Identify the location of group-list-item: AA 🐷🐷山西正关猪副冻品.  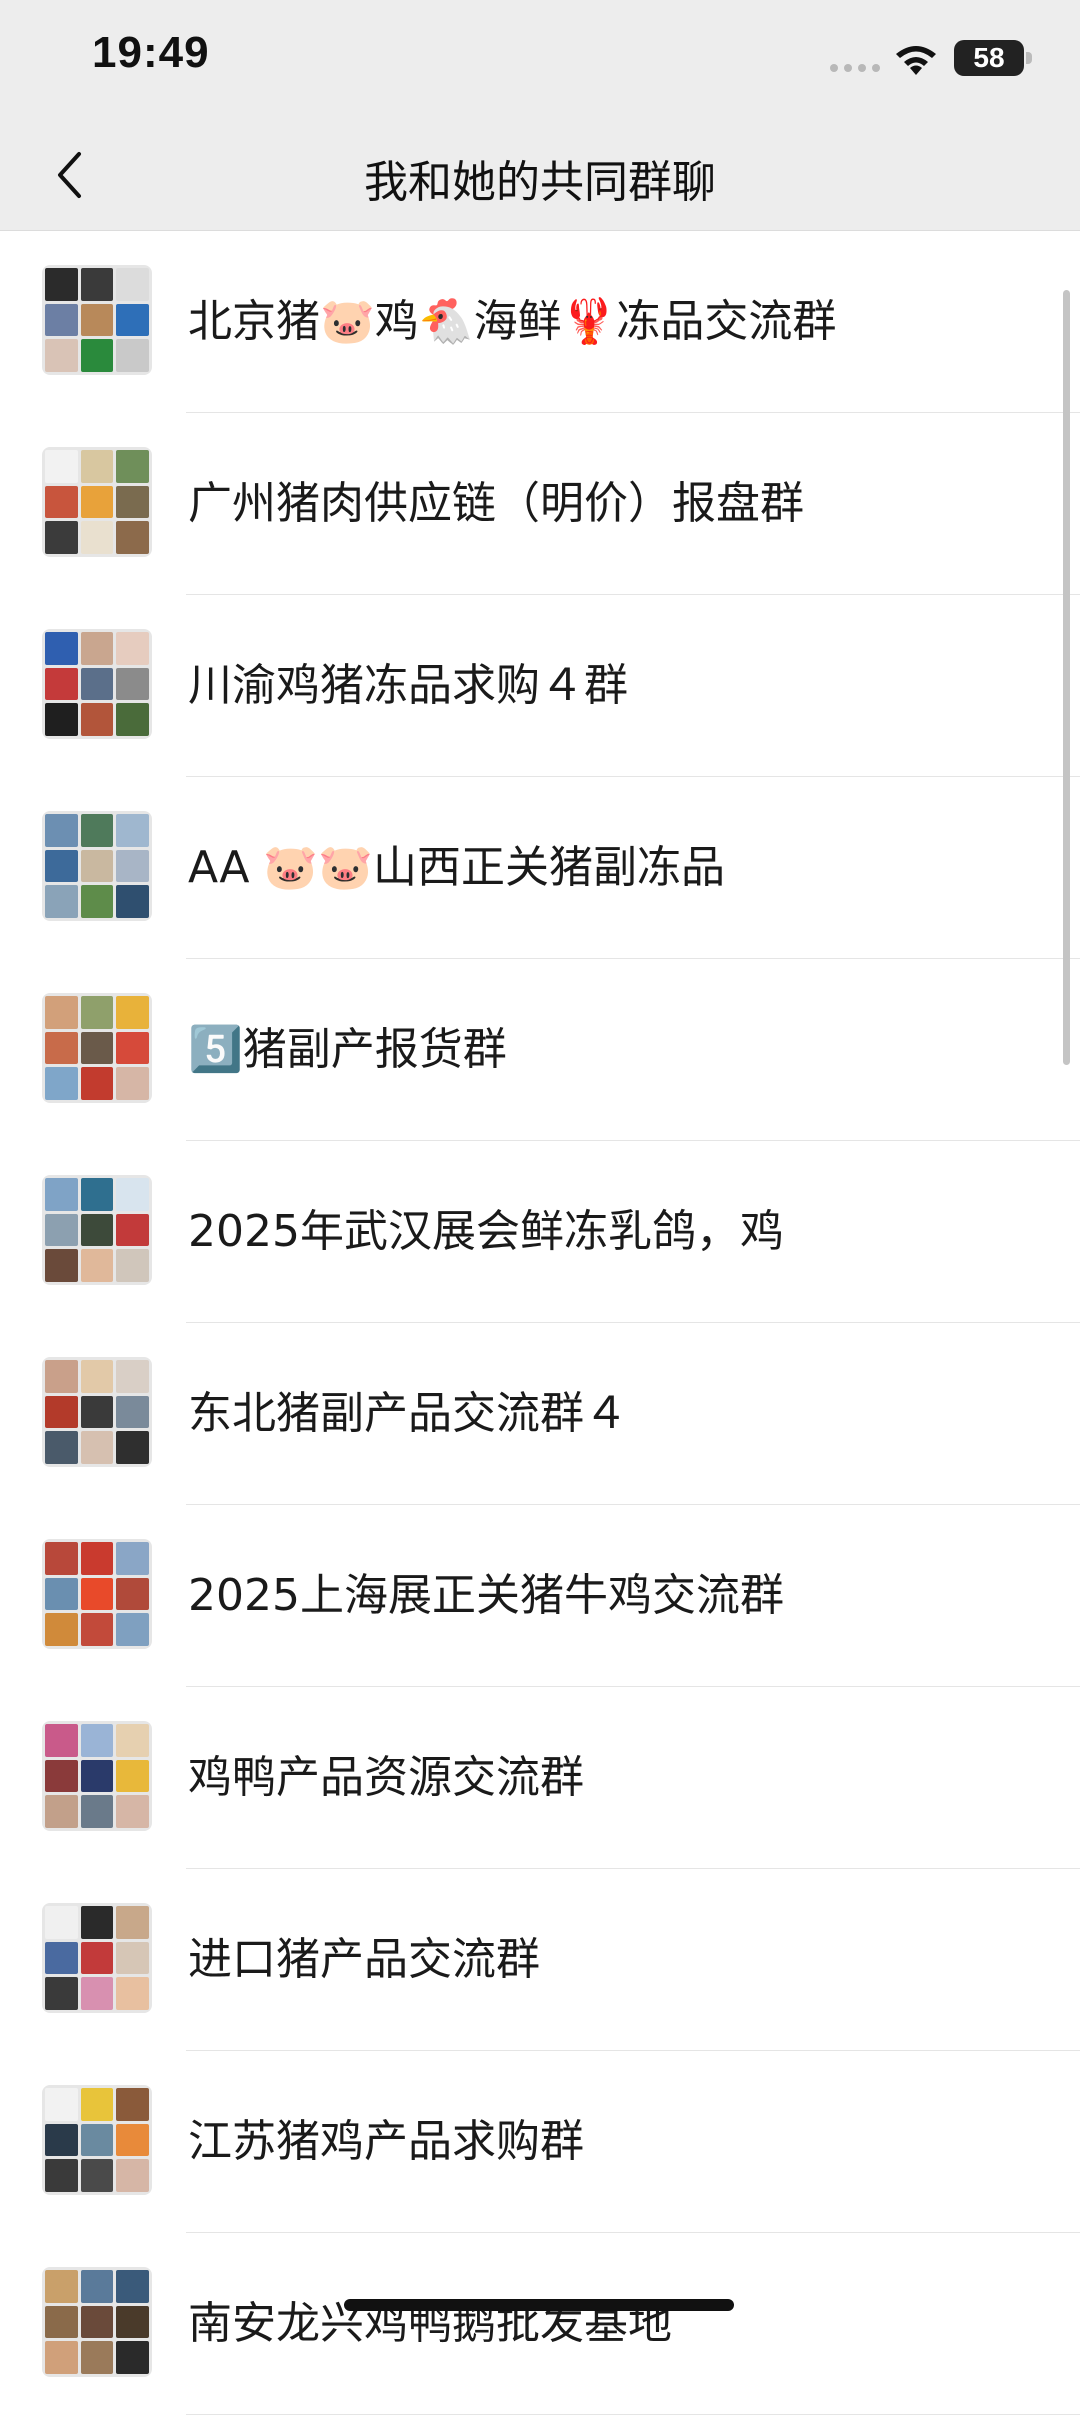
(540, 868).